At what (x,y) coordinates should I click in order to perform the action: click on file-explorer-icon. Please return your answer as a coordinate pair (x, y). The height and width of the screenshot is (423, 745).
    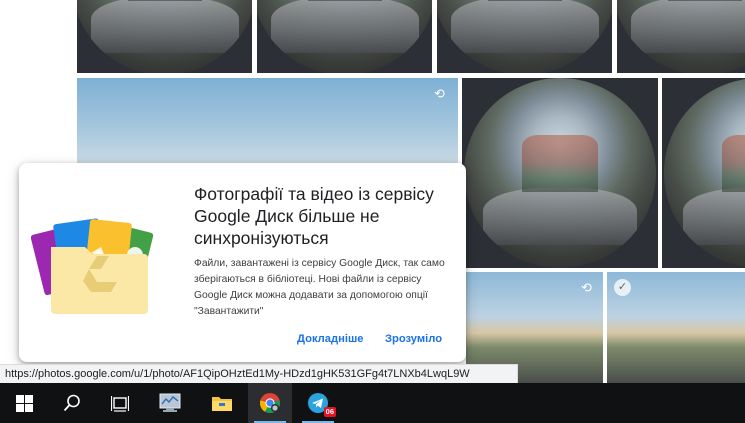
    Looking at the image, I should click on (222, 404).